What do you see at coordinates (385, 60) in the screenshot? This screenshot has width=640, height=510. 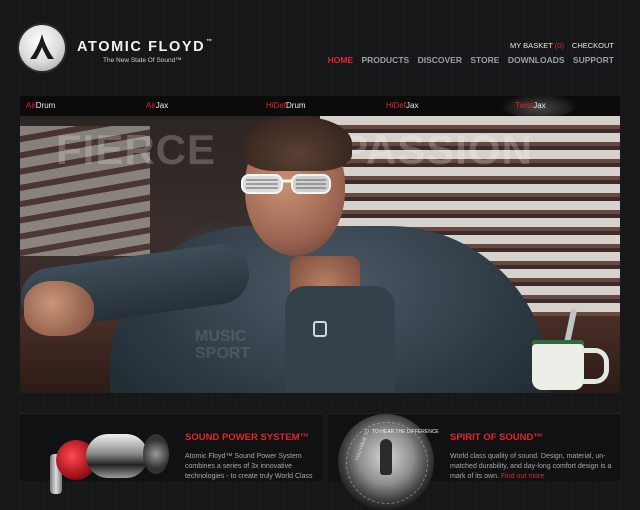 I see `nav-products: PRODUCTS` at bounding box center [385, 60].